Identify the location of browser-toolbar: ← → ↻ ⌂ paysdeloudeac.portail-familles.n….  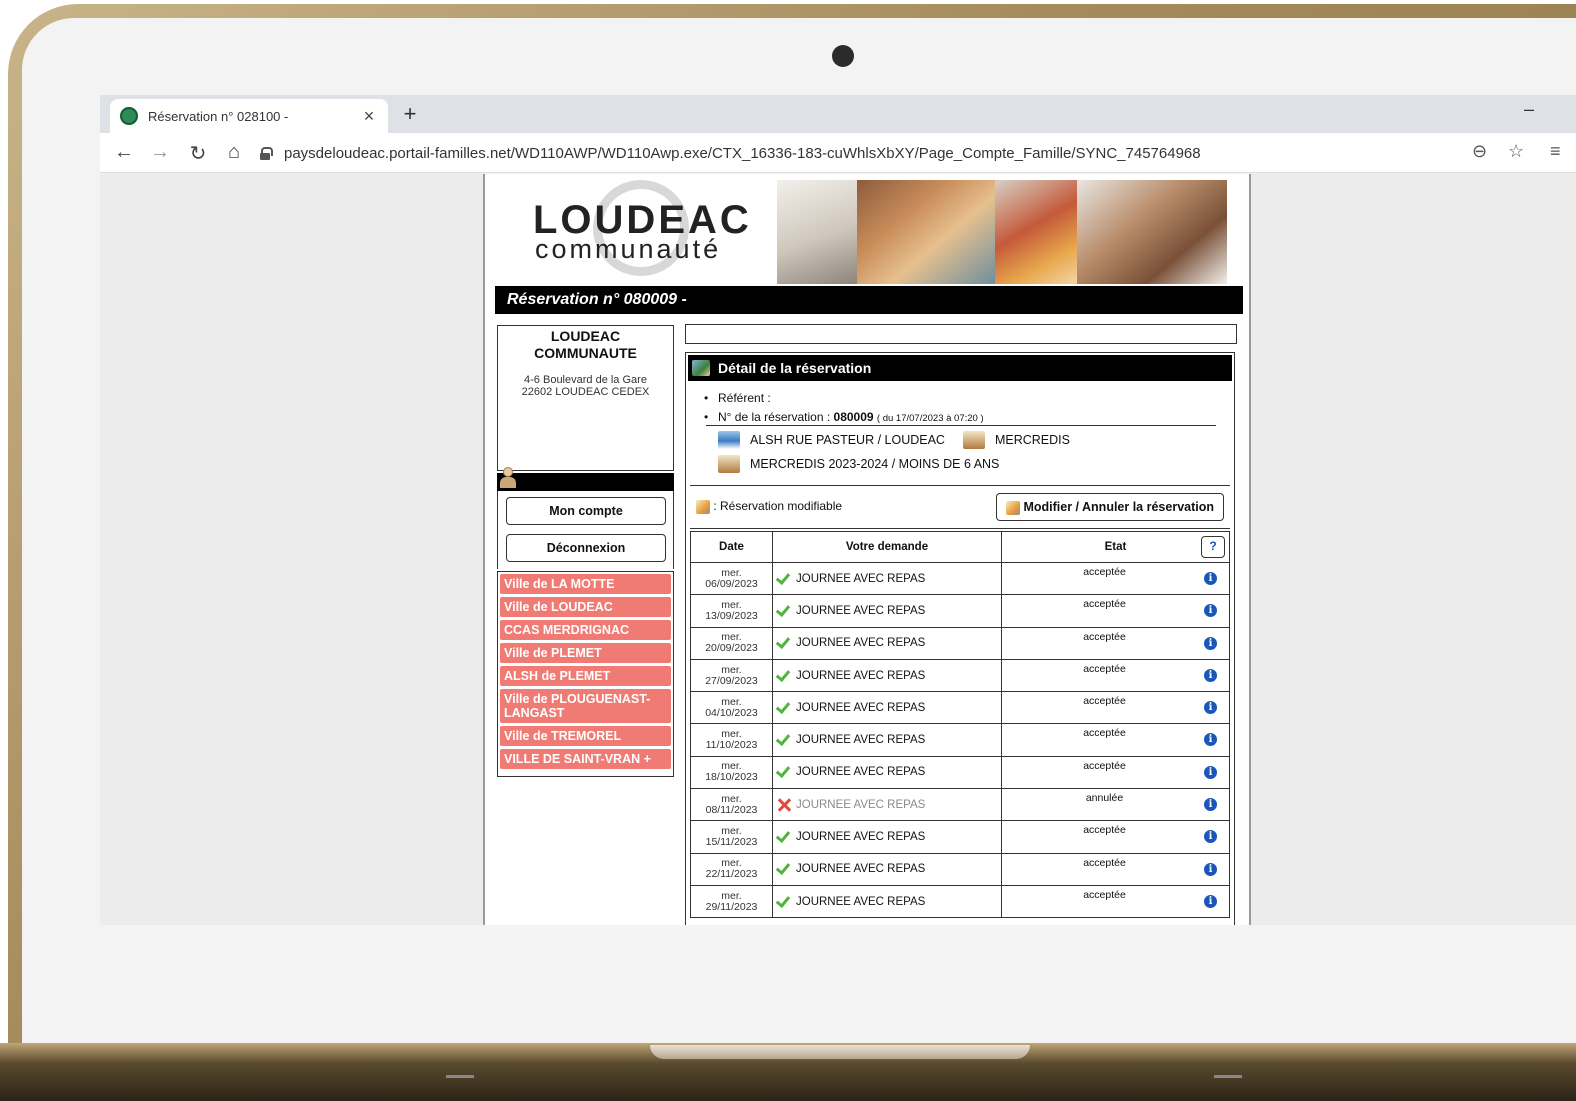
(838, 153).